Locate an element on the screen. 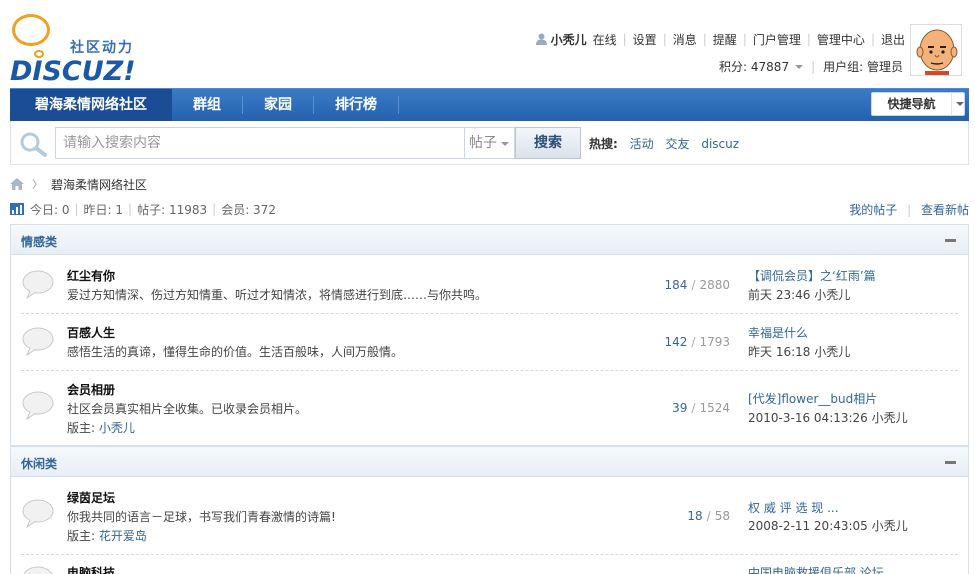 Image resolution: width=975 pixels, height=574 pixels. hot-searches: 热搜: 活动 交友 discuz is located at coordinates (668, 143).